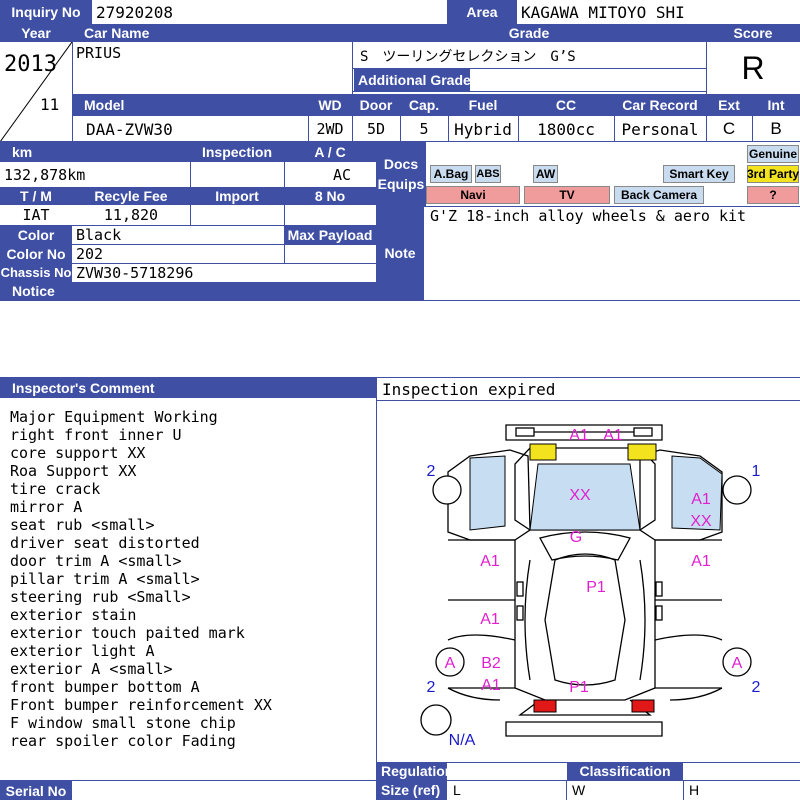  I want to click on inquiry-number: 27920208, so click(135, 12).